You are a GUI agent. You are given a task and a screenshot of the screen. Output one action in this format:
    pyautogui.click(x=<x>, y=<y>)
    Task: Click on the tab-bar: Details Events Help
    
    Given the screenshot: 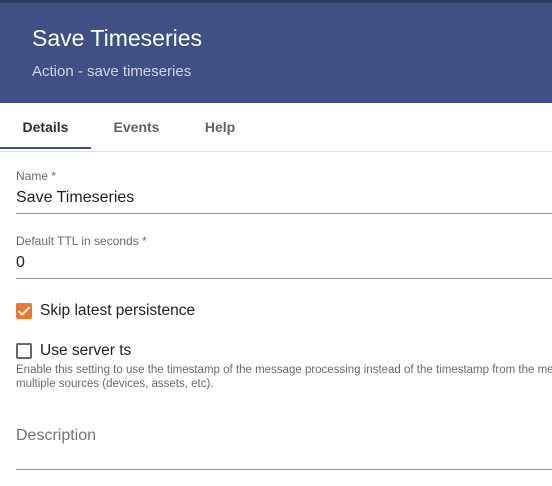 What is the action you would take?
    pyautogui.click(x=276, y=127)
    